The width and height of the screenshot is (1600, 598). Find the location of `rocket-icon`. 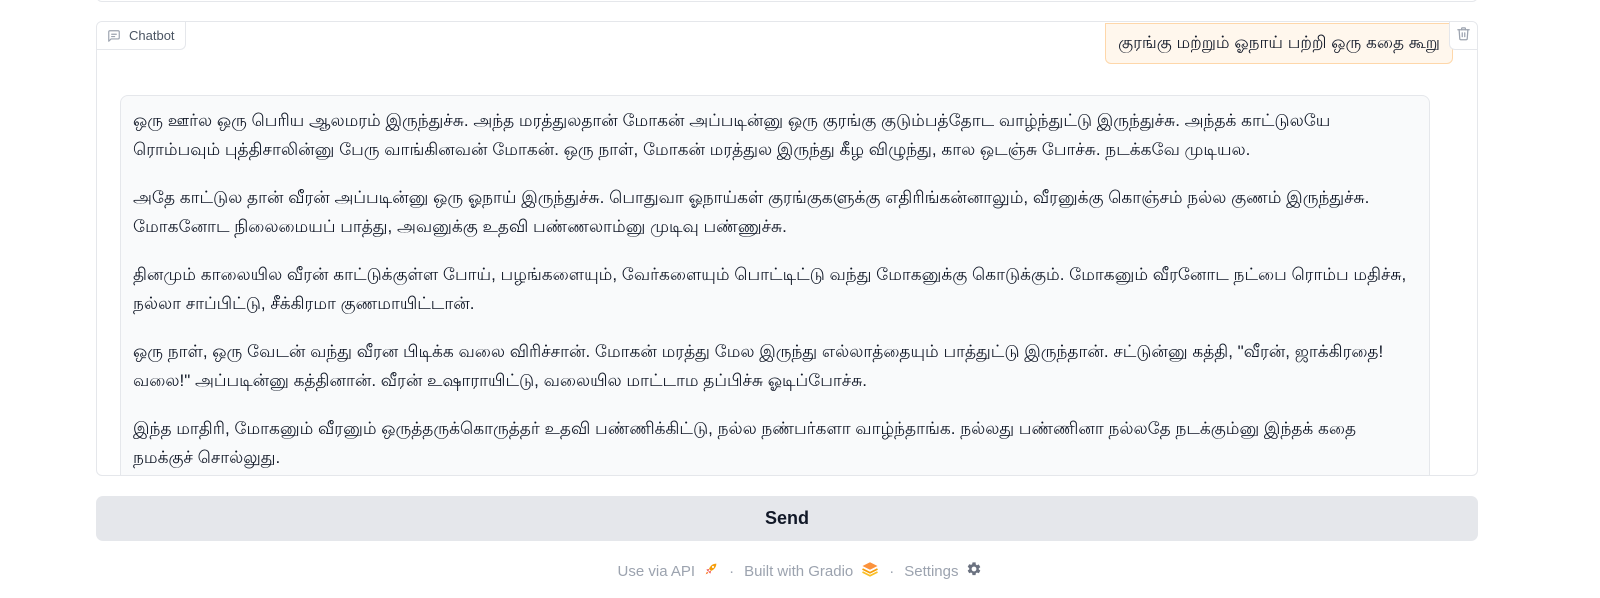

rocket-icon is located at coordinates (711, 571).